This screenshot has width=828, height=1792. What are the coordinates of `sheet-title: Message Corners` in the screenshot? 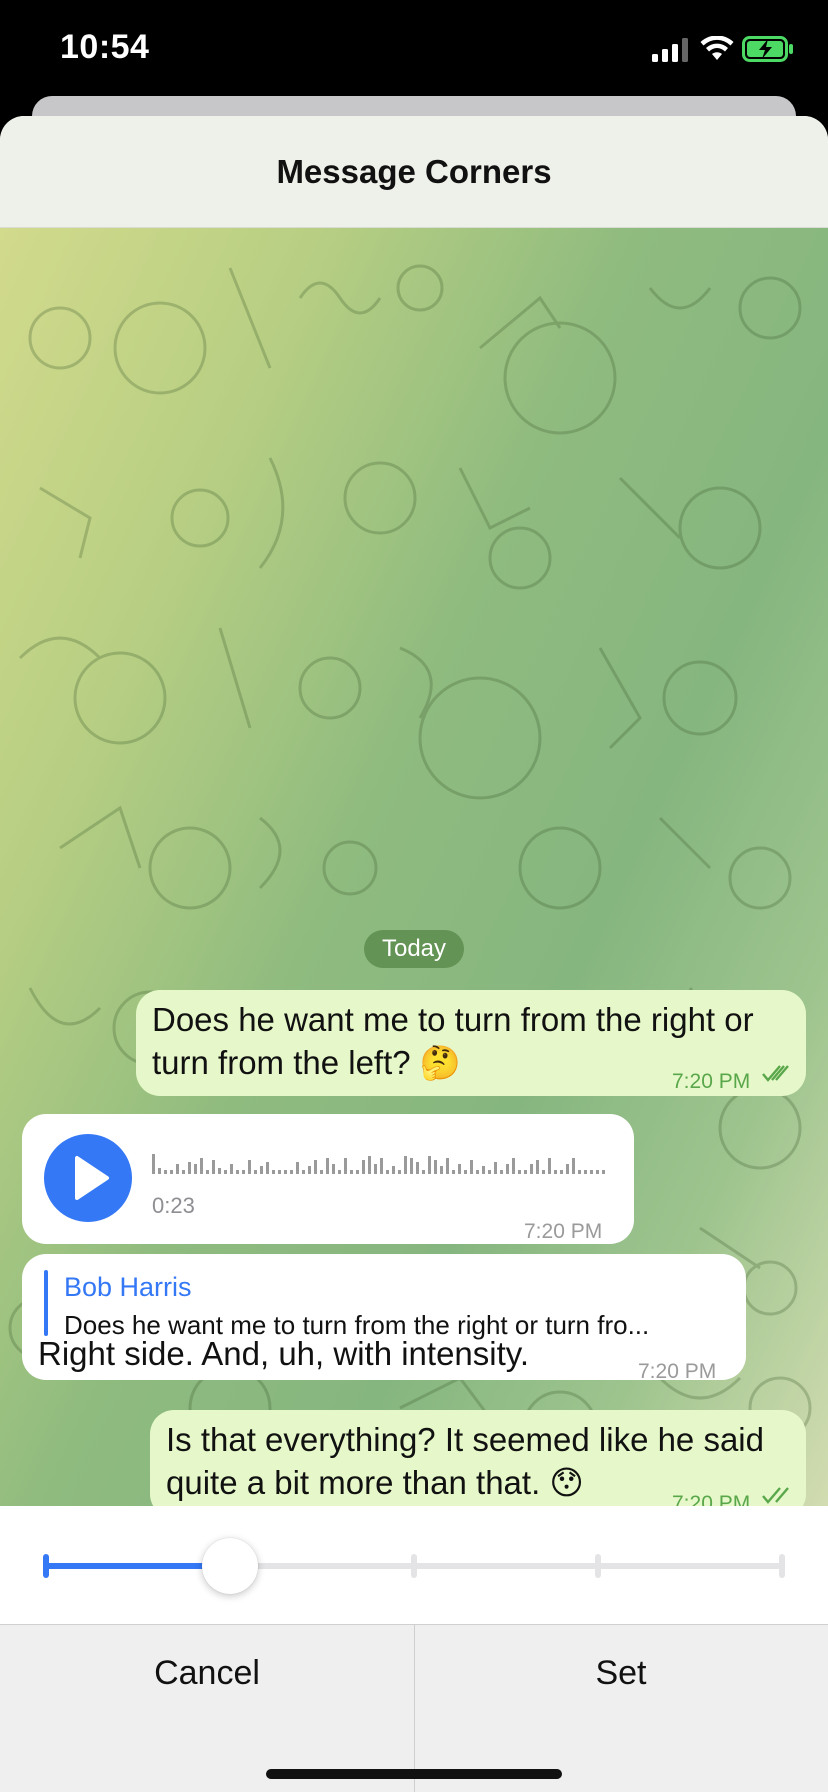 It's located at (414, 171).